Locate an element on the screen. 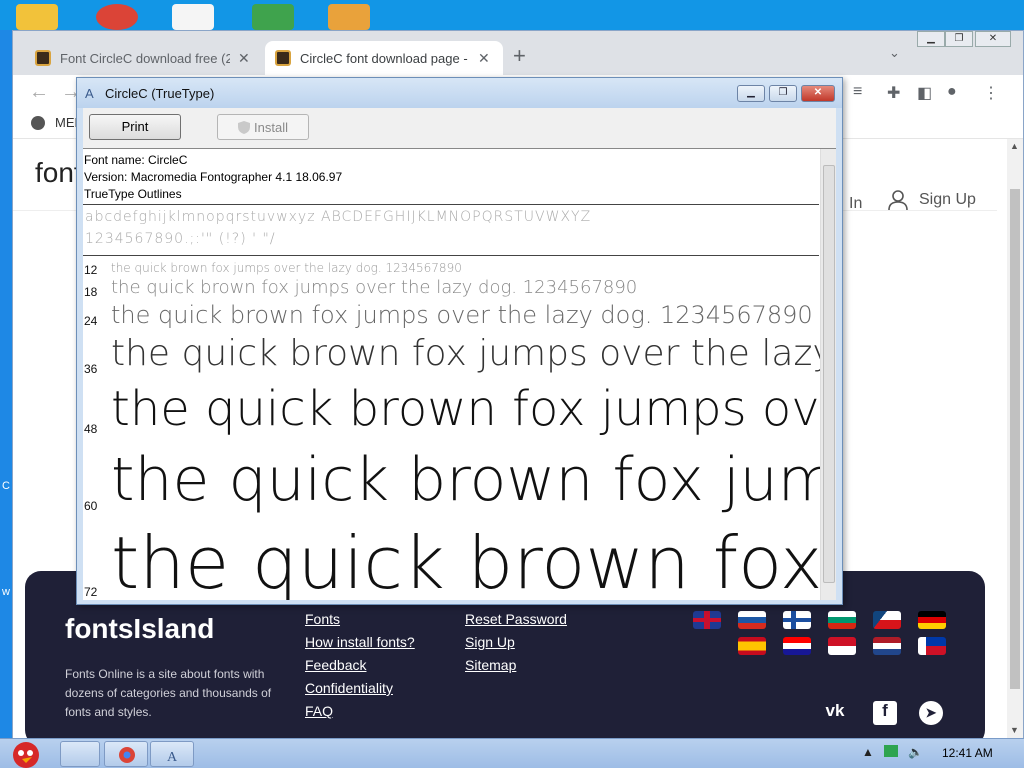 This screenshot has width=1024, height=768. tab-search-chevron-icon: ⌄ is located at coordinates (894, 53).